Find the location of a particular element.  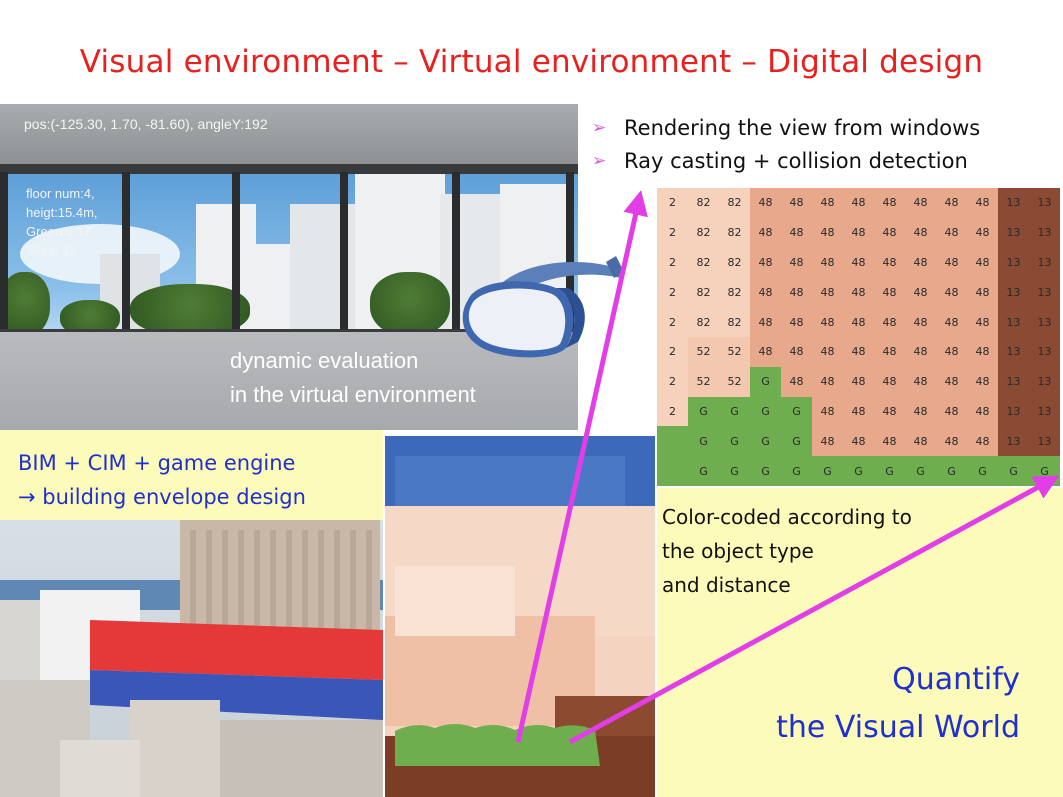

vr-caption-line: dynamic evaluation is located at coordinates (324, 360).